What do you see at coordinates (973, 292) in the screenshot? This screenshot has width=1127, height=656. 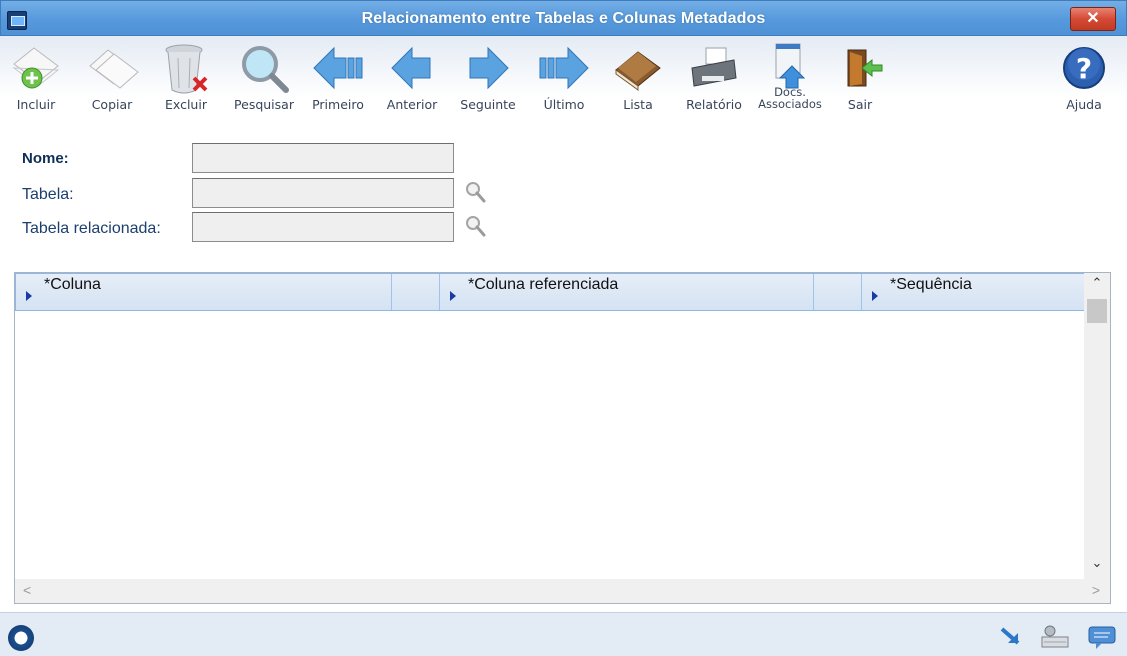 I see `column-sequencia: *Sequência` at bounding box center [973, 292].